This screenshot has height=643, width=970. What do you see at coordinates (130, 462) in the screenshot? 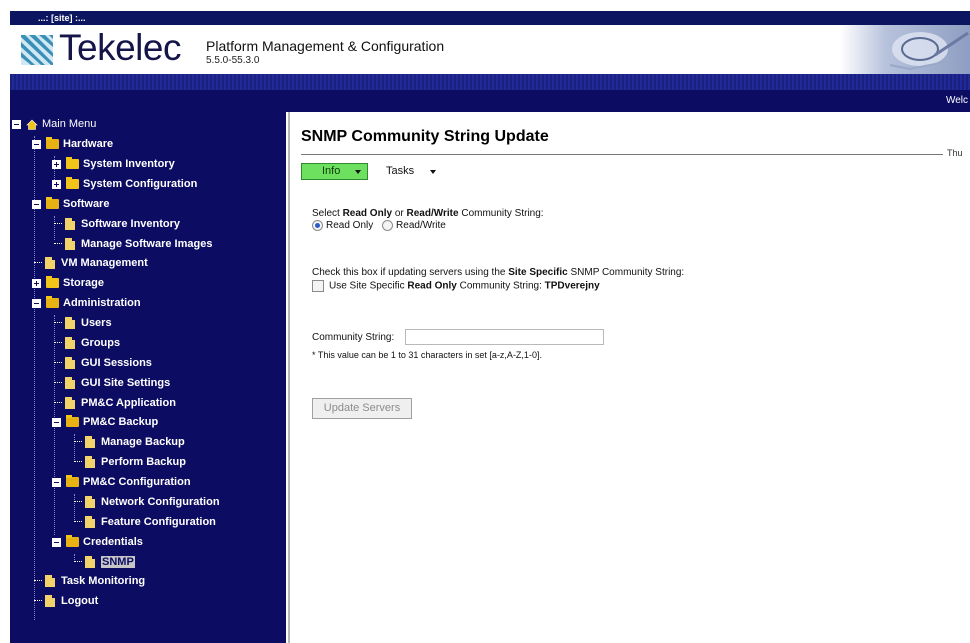
I see `sidebar-item-perform-backup: Perform Backup` at bounding box center [130, 462].